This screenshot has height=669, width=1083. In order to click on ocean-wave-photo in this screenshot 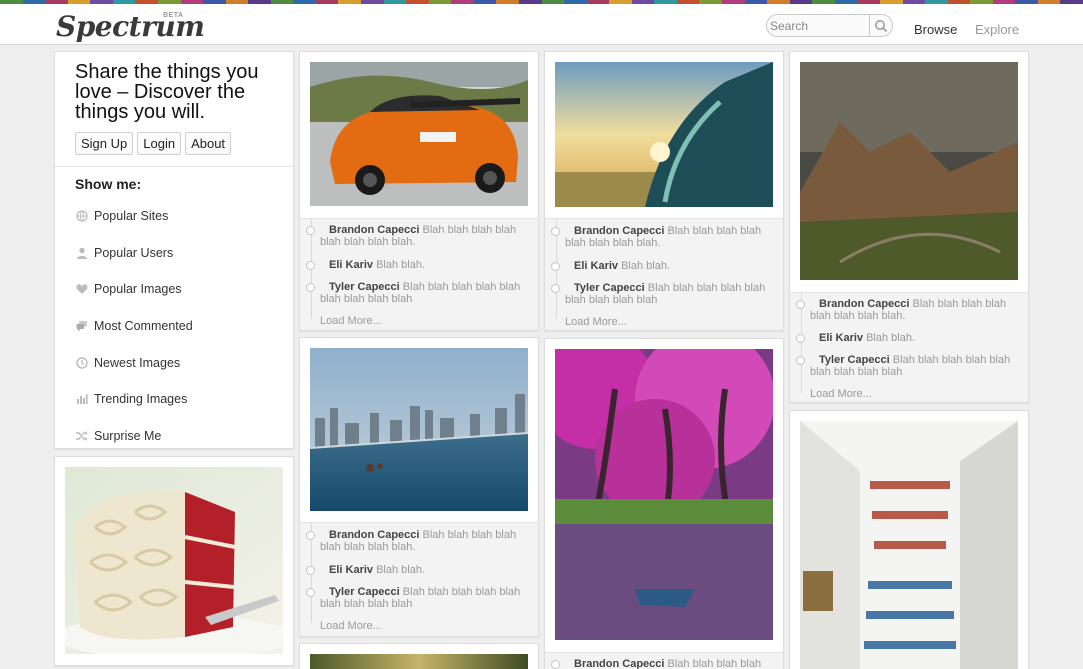, I will do `click(664, 134)`.